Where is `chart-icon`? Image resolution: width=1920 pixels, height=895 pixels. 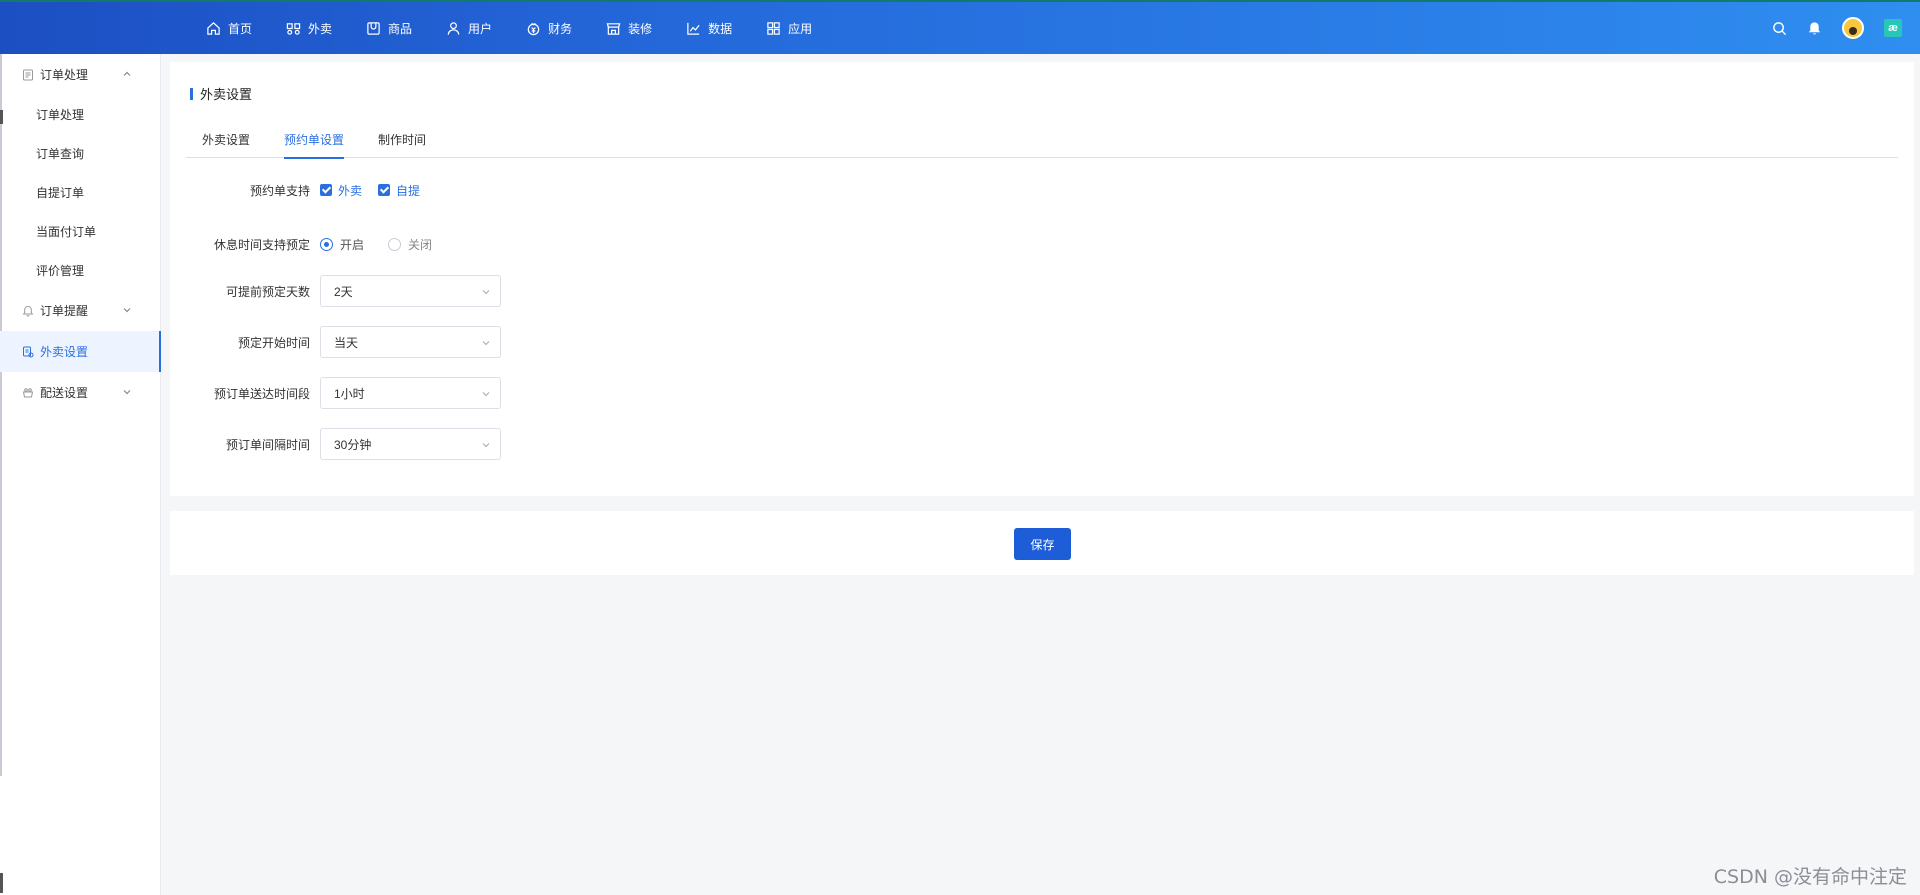 chart-icon is located at coordinates (693, 28).